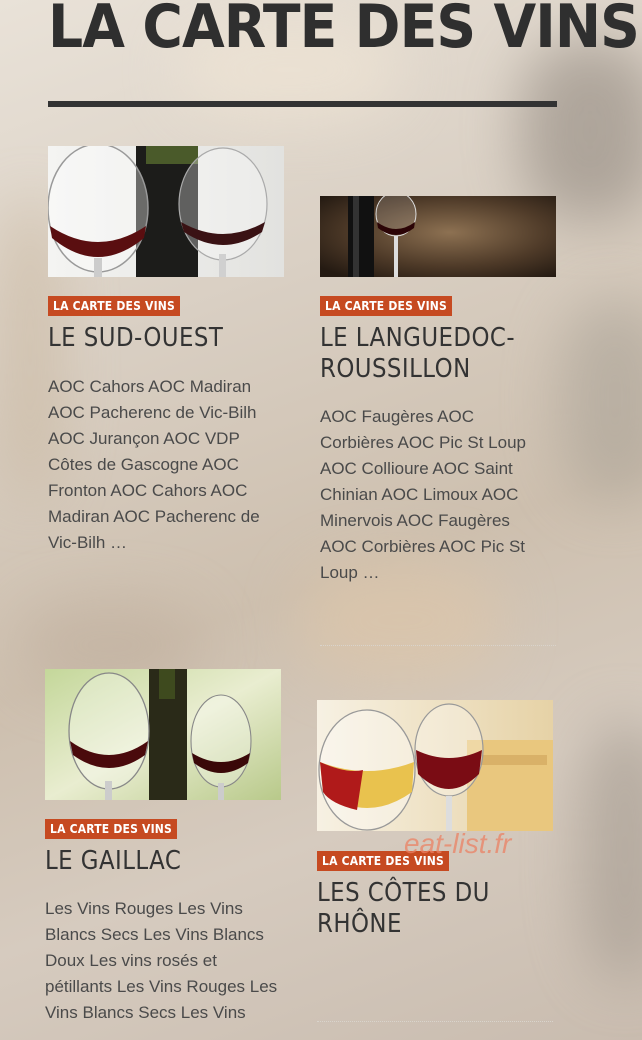  What do you see at coordinates (403, 893) in the screenshot?
I see `article-title-line: LES CÔTES DU` at bounding box center [403, 893].